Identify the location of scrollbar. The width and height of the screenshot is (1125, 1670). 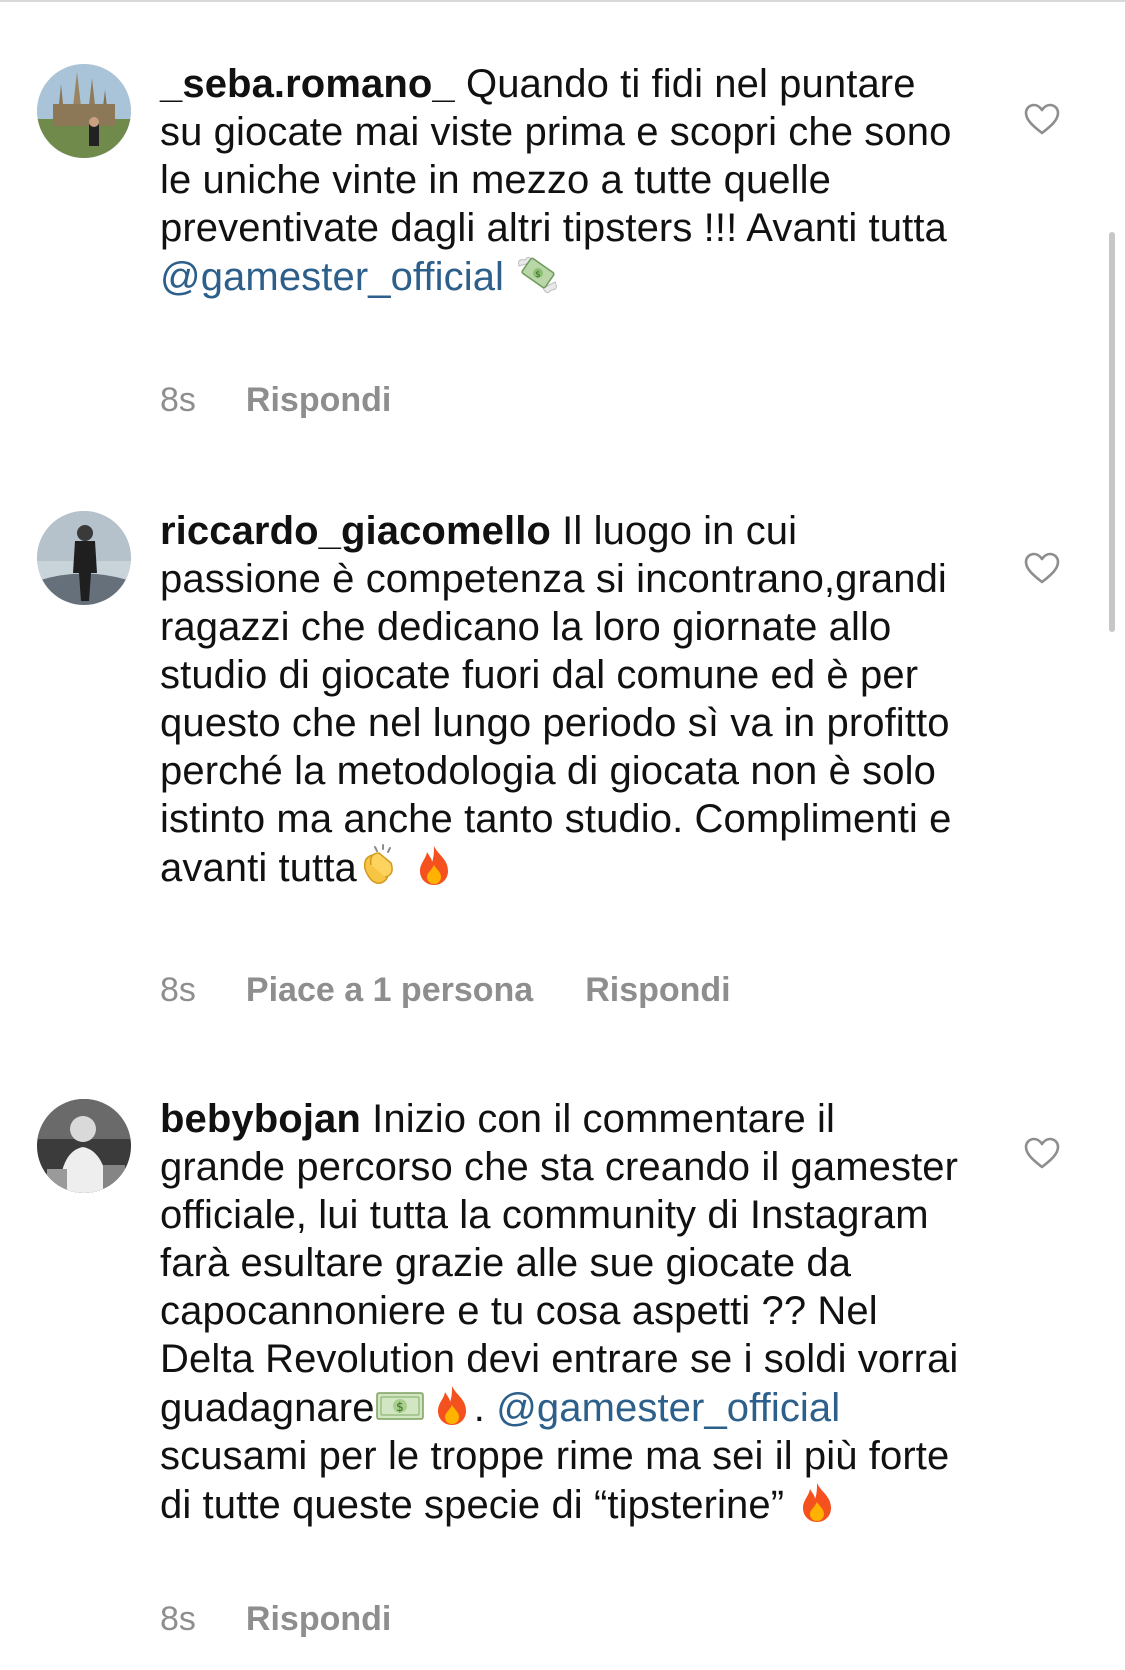
(1112, 432).